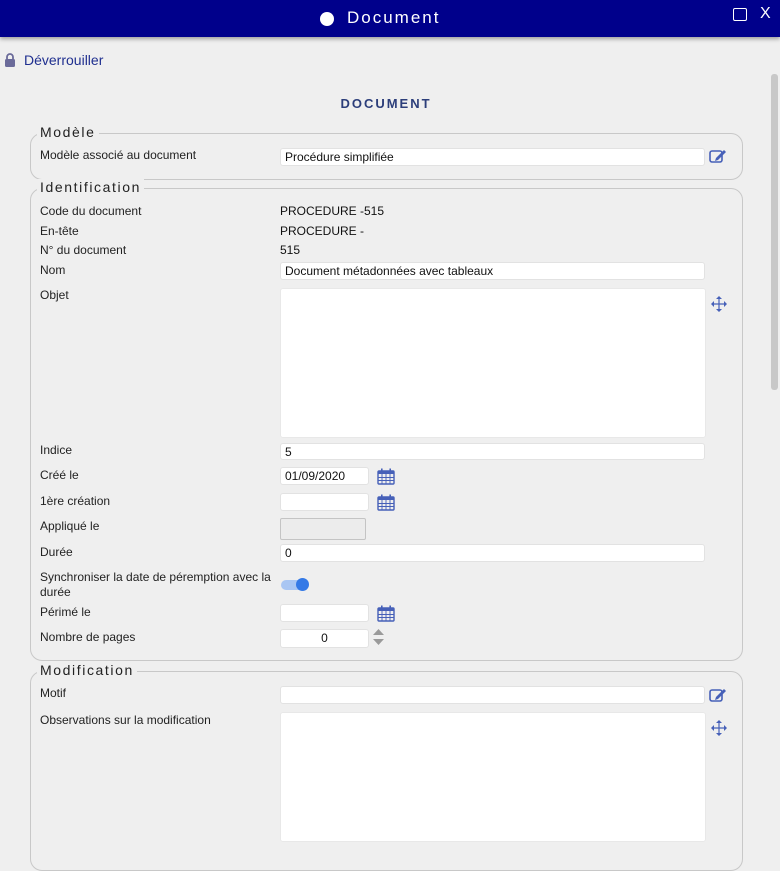 The height and width of the screenshot is (871, 780). Describe the element at coordinates (394, 17) in the screenshot. I see `window-title: Document` at that location.